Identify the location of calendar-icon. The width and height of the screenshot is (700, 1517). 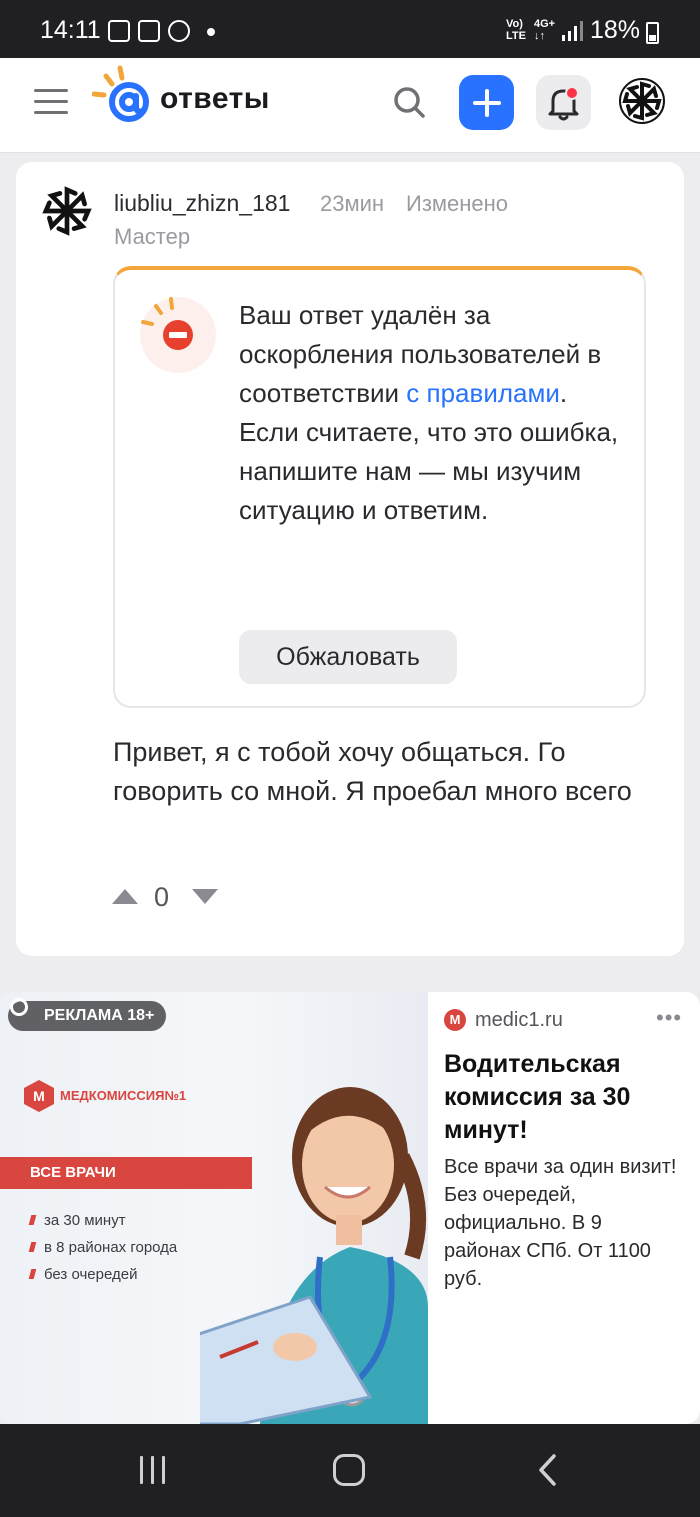
(149, 31).